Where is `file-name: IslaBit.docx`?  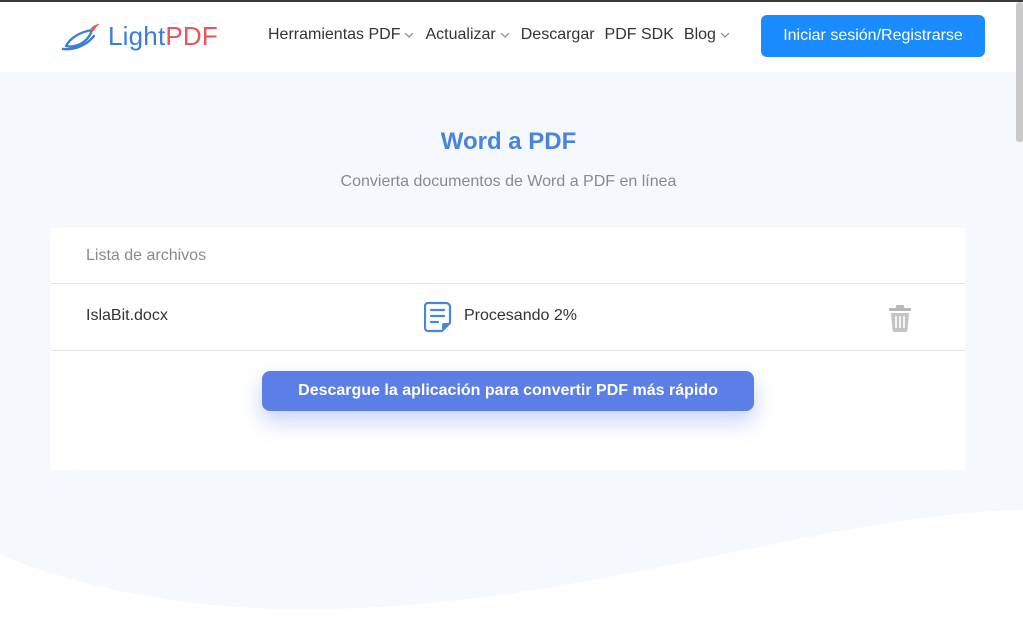 file-name: IslaBit.docx is located at coordinates (127, 315).